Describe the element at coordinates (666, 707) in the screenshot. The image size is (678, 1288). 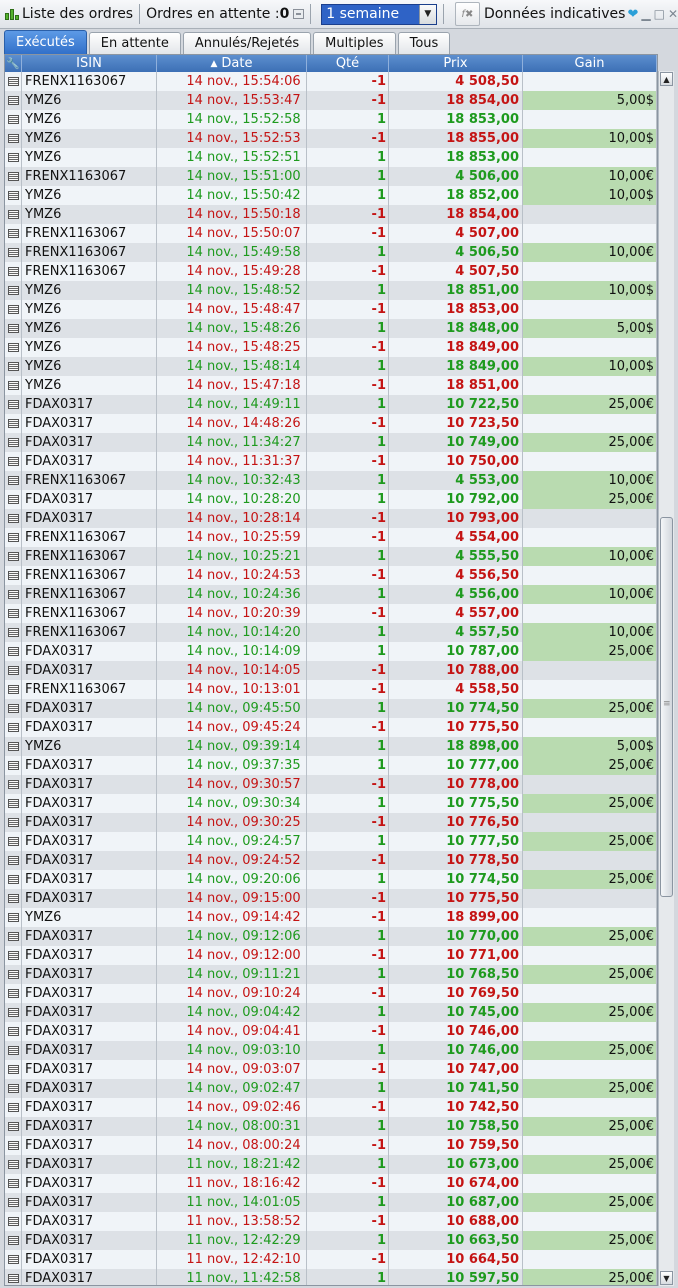
I see `scrollbar-thumb` at that location.